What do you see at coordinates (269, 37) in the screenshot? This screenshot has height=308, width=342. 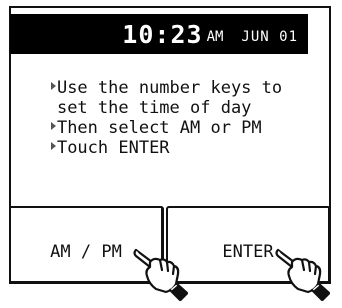 I see `clock-date: JUN 01` at bounding box center [269, 37].